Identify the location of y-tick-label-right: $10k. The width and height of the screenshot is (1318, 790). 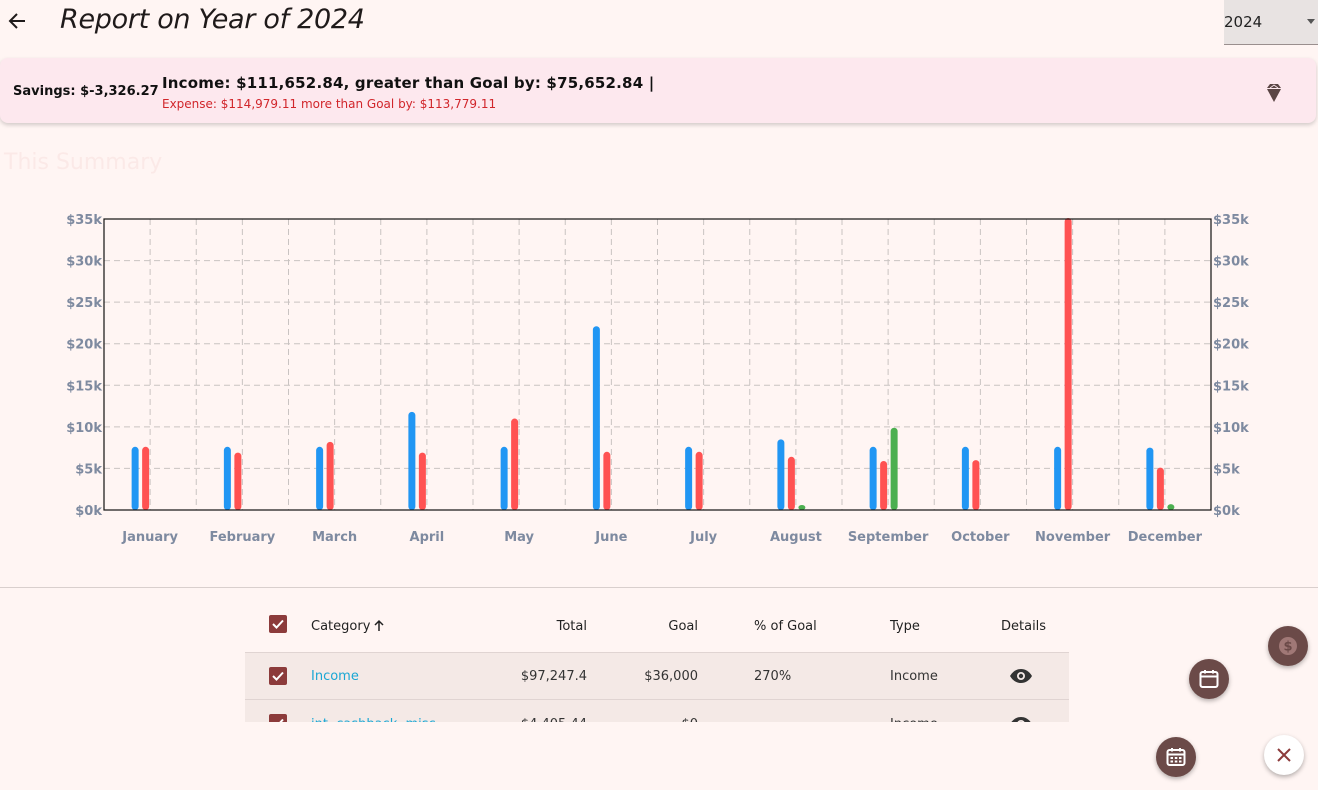
(1231, 428).